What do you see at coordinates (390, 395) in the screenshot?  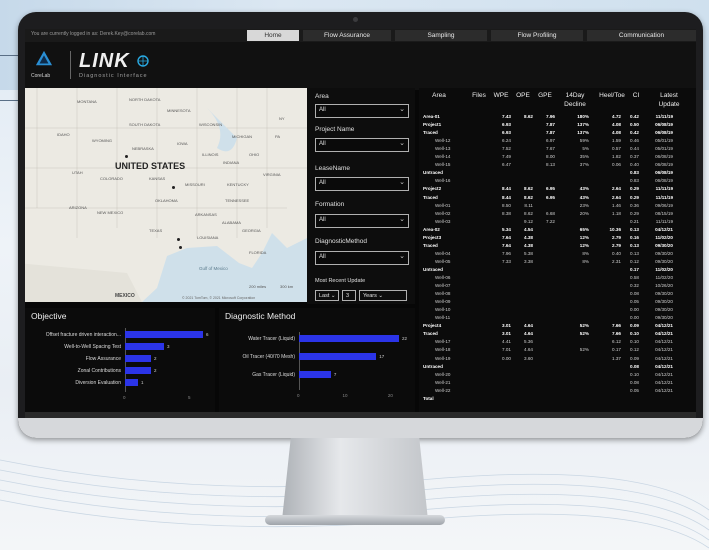 I see `diagnostic-tick-label: 20` at bounding box center [390, 395].